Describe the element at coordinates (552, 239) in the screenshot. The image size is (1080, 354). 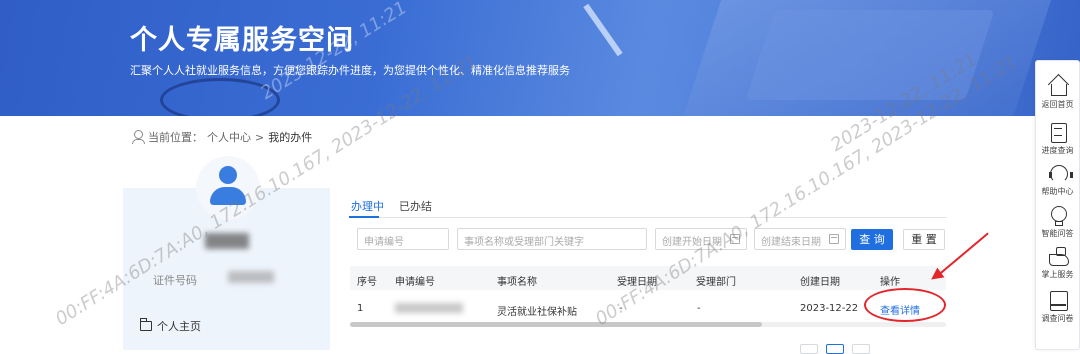
I see `keyword-input: 事项名称或受理部门关键字` at that location.